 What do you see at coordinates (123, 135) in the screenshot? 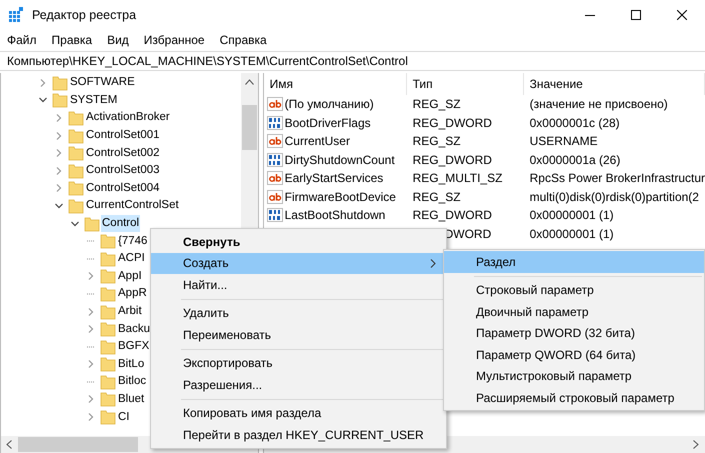
I see `tree-item: ControlSet001` at bounding box center [123, 135].